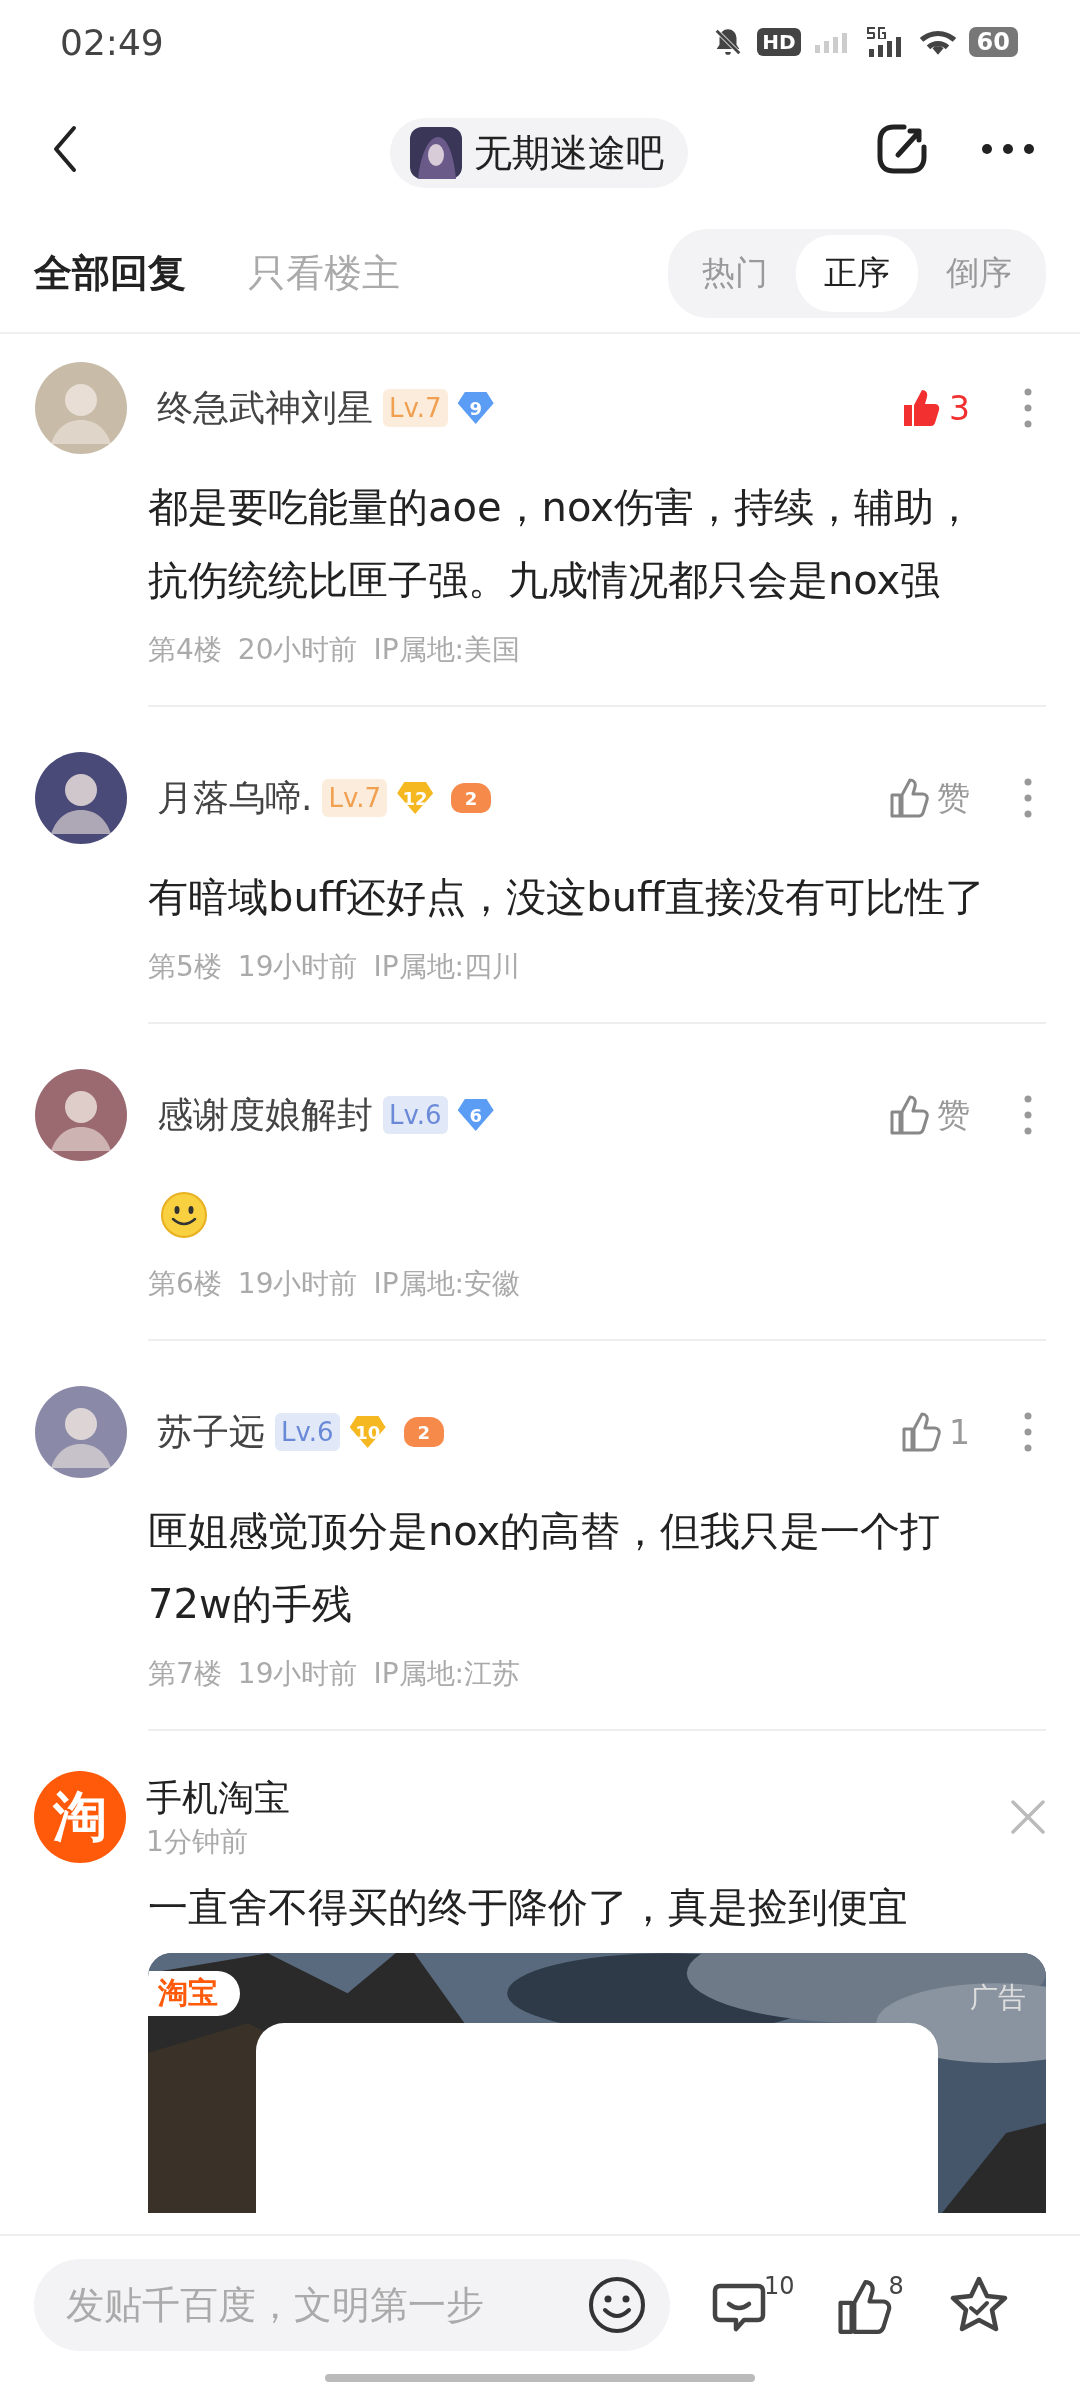  Describe the element at coordinates (993, 42) in the screenshot. I see `battery-indicator: 60` at that location.